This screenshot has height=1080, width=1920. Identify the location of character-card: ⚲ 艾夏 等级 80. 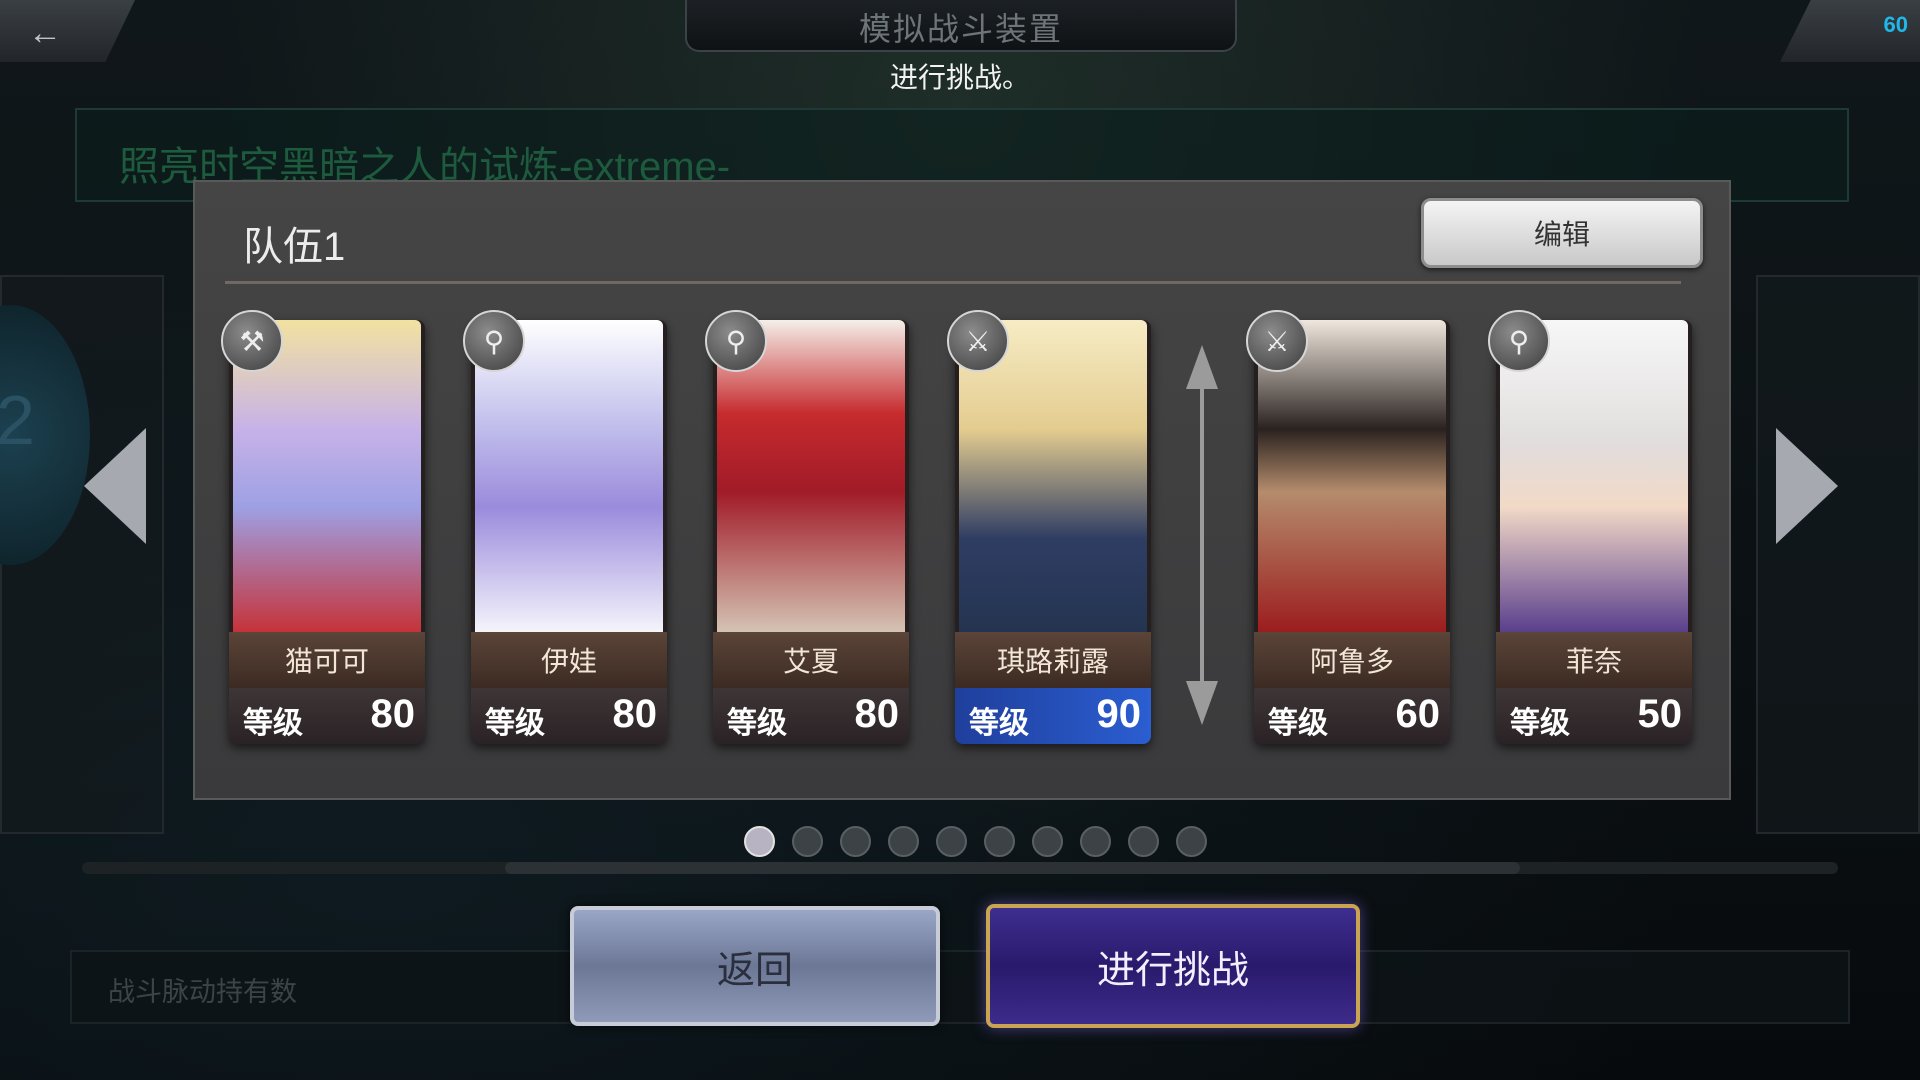
(807, 527).